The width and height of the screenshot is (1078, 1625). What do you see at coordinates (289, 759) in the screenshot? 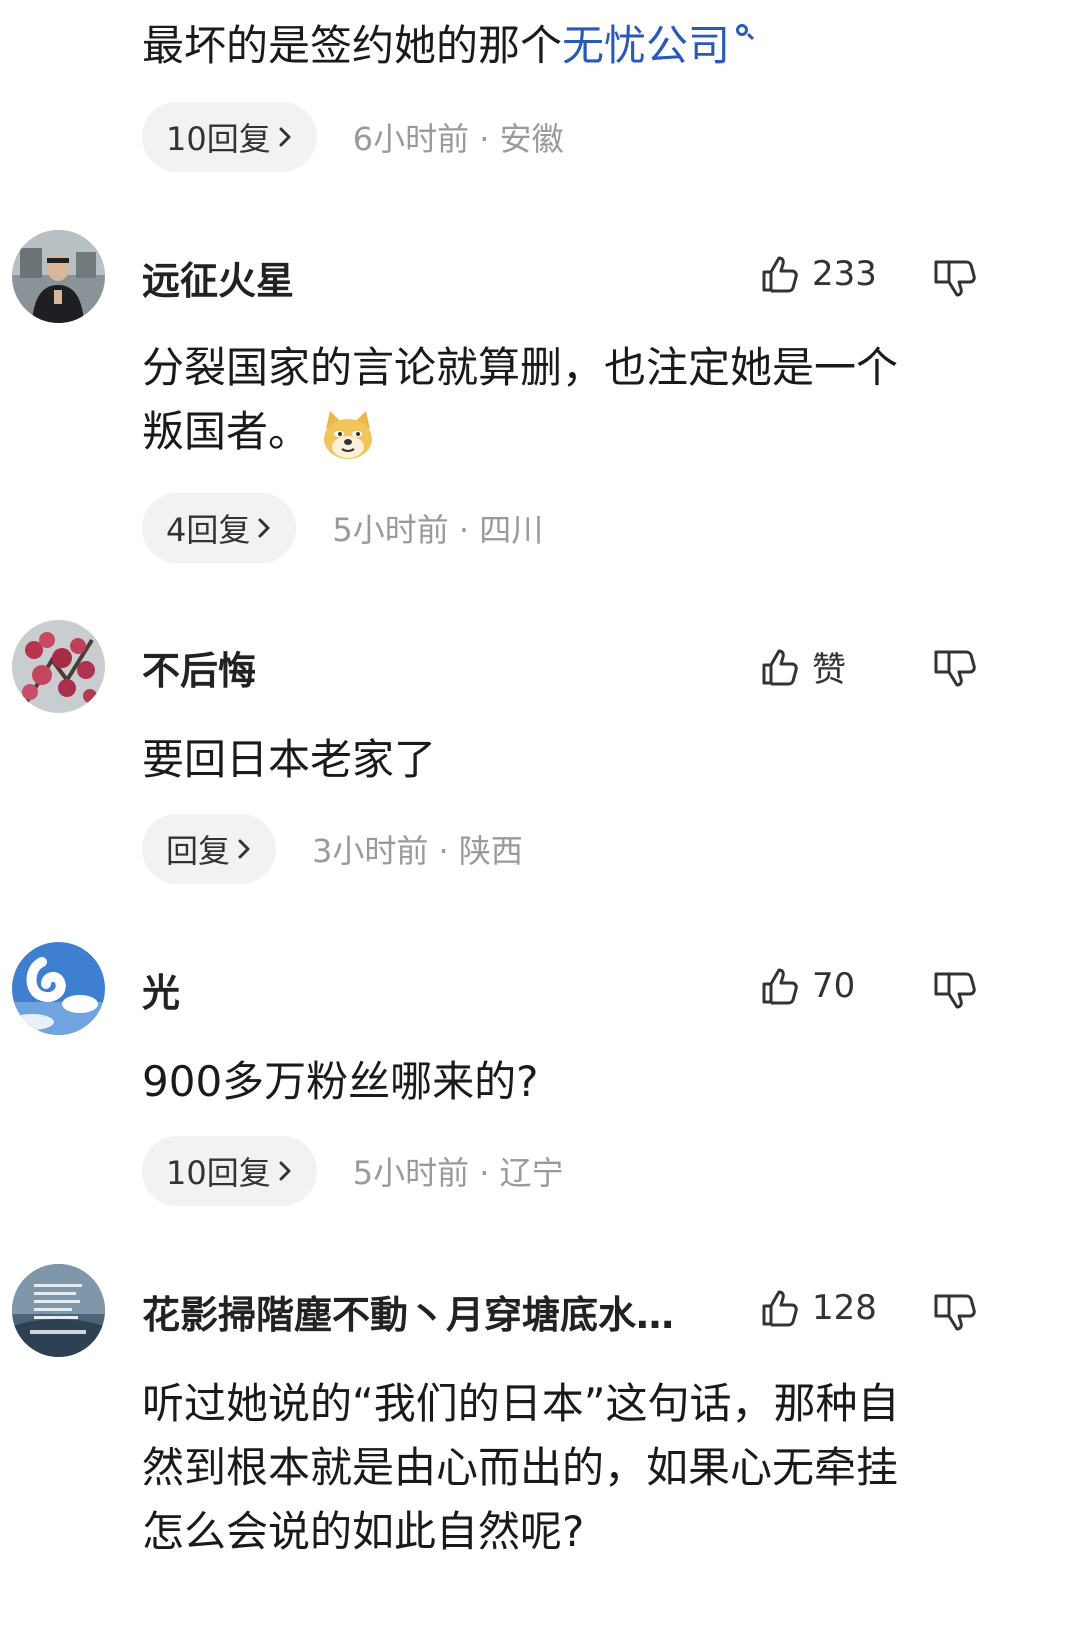
I see `comment-line: 要回日本老家了` at bounding box center [289, 759].